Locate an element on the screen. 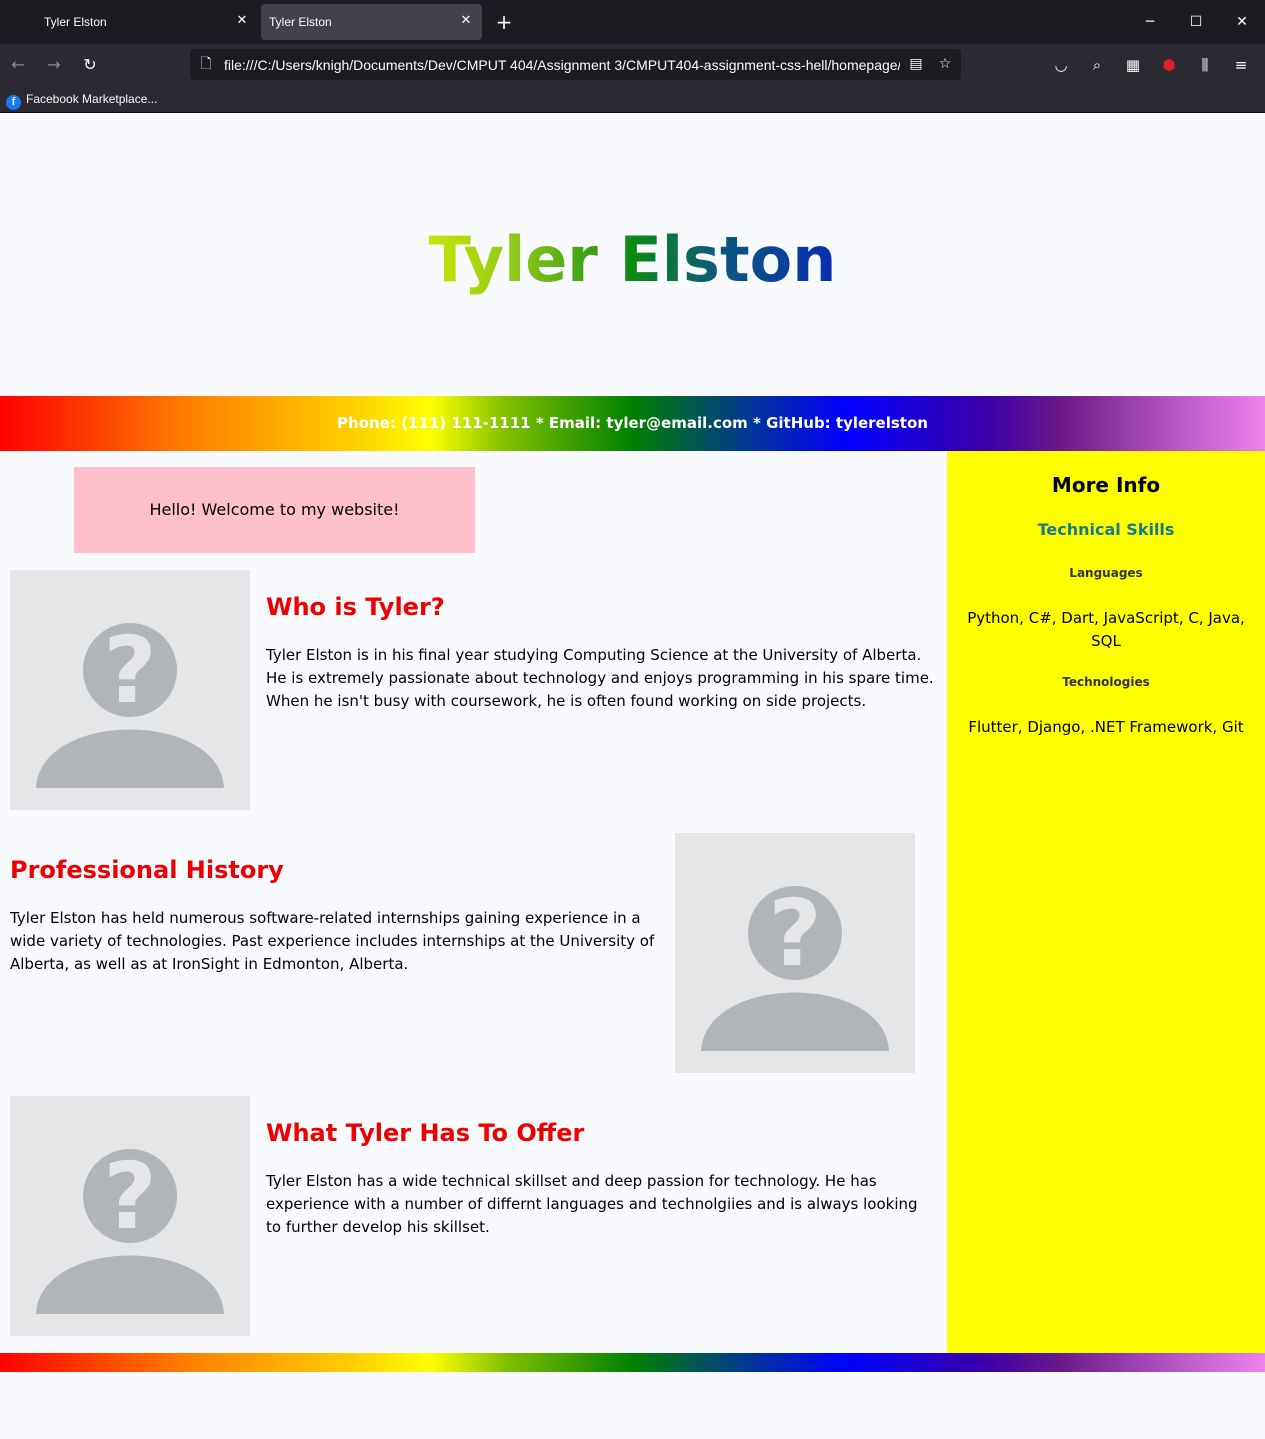 Image resolution: width=1265 pixels, height=1439 pixels. library-icon: ⫼ is located at coordinates (1205, 65).